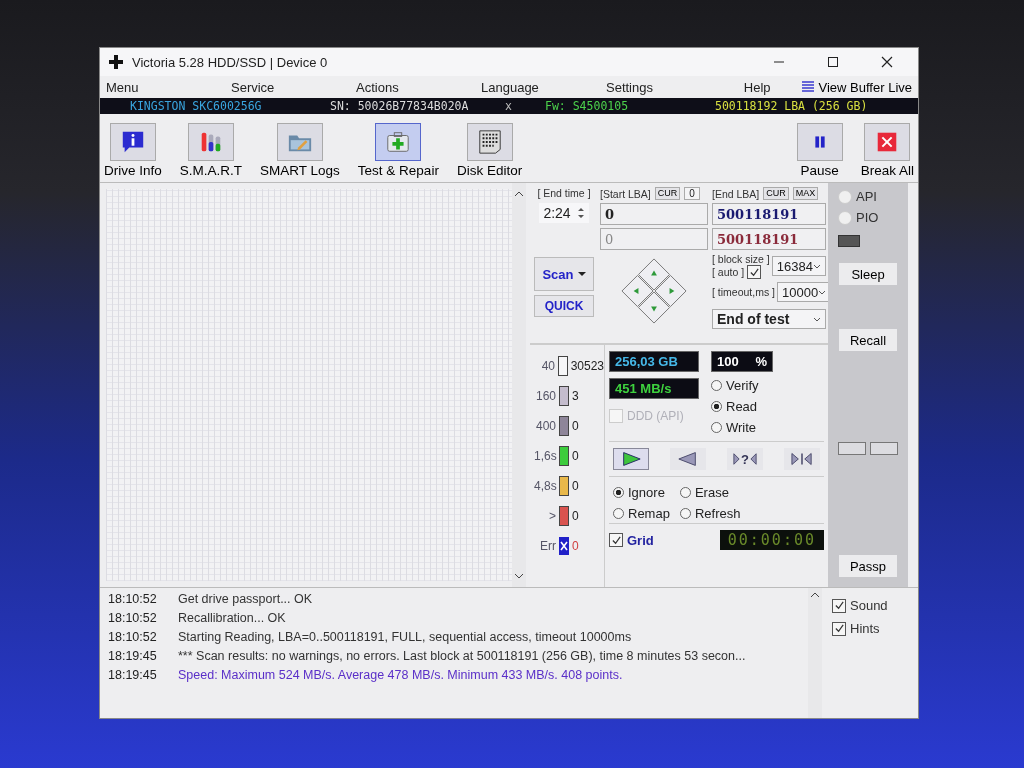  Describe the element at coordinates (807, 87) in the screenshot. I see `list-icon` at that location.